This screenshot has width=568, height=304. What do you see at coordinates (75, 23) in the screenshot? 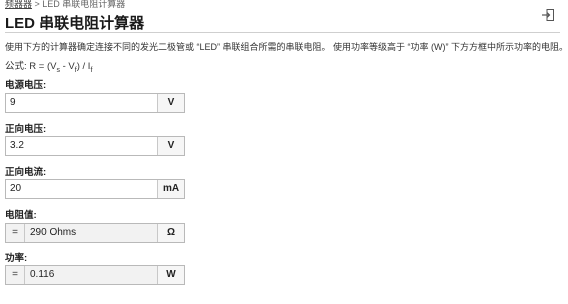
I see `page-title: LED 串联电阻计算器` at bounding box center [75, 23].